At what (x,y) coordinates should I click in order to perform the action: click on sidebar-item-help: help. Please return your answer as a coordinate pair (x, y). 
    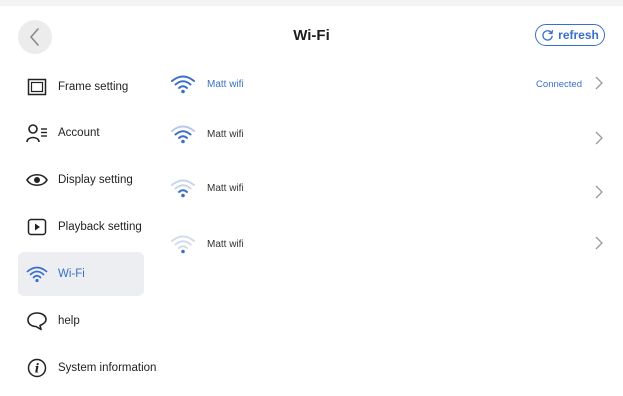
    Looking at the image, I should click on (81, 321).